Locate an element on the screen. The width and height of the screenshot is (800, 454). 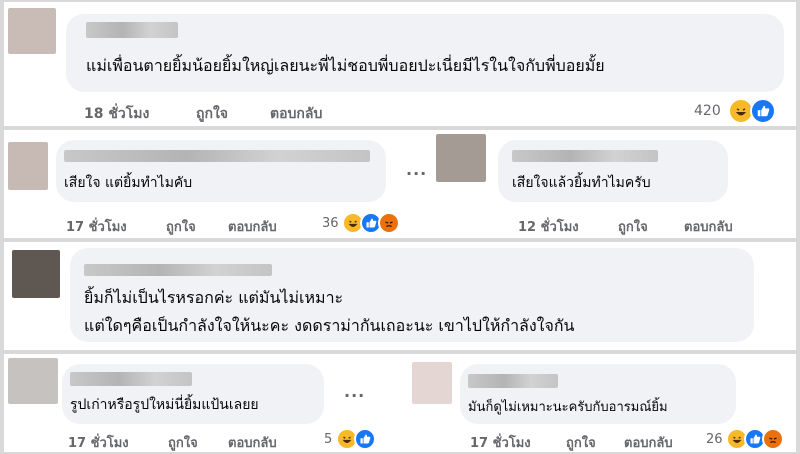
comment-timestamp: 18 ชั่วโมง is located at coordinates (116, 114).